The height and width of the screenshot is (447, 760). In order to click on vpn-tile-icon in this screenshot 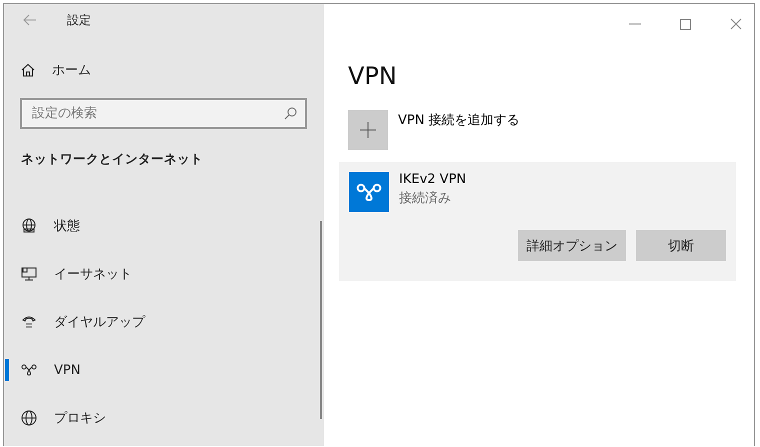, I will do `click(369, 192)`.